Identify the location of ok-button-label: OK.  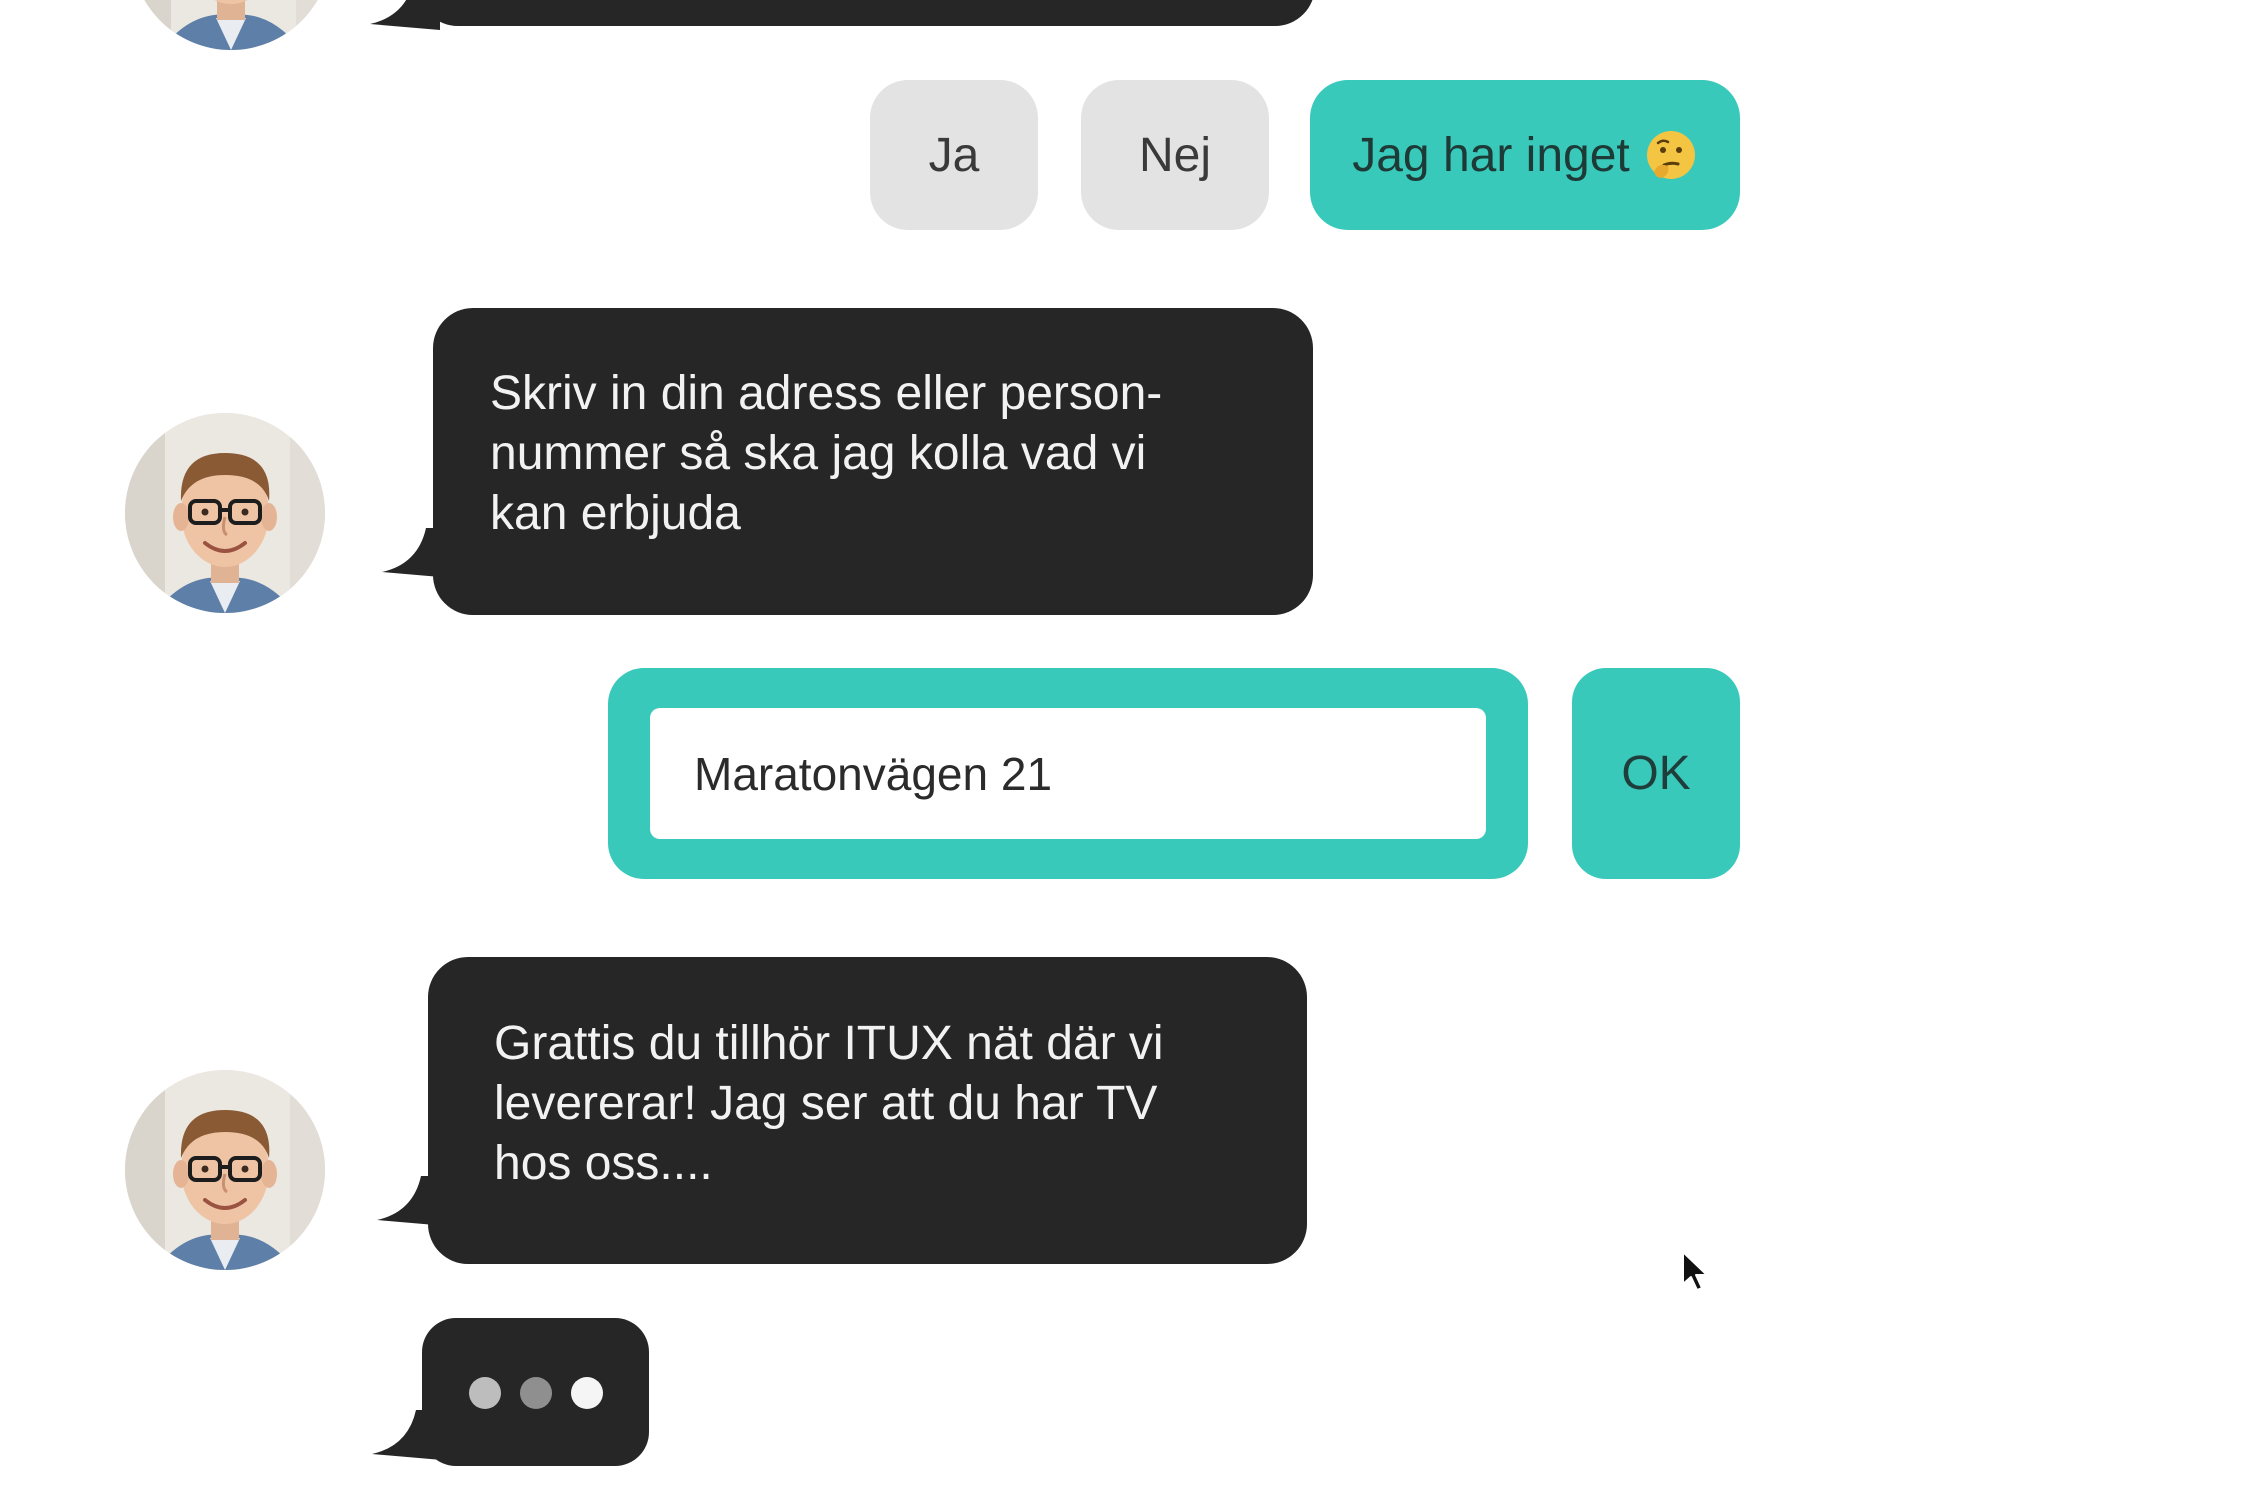
(1656, 773).